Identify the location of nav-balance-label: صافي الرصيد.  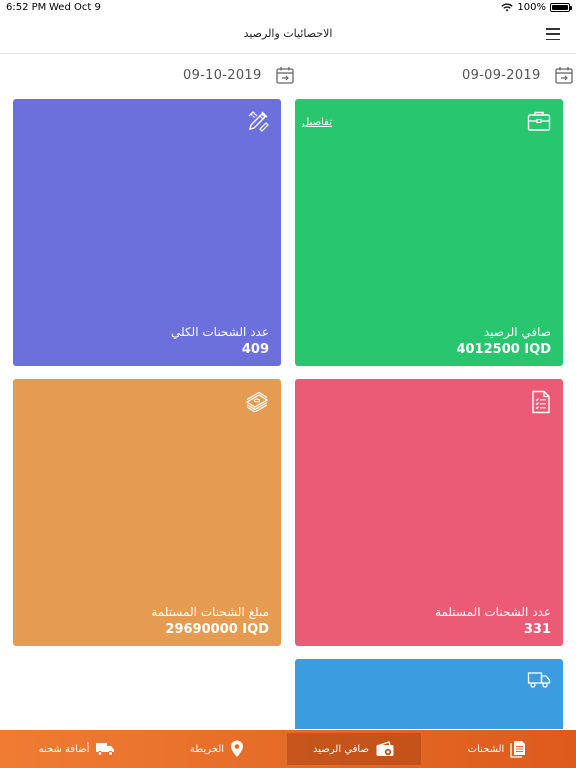
(341, 749).